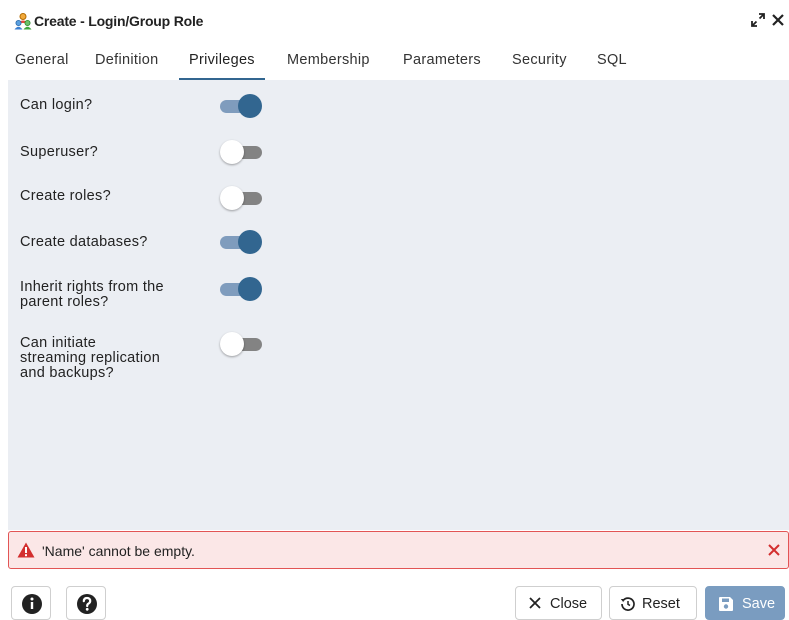 Image resolution: width=789 pixels, height=620 pixels. I want to click on superuser-label: Superuser?, so click(59, 152).